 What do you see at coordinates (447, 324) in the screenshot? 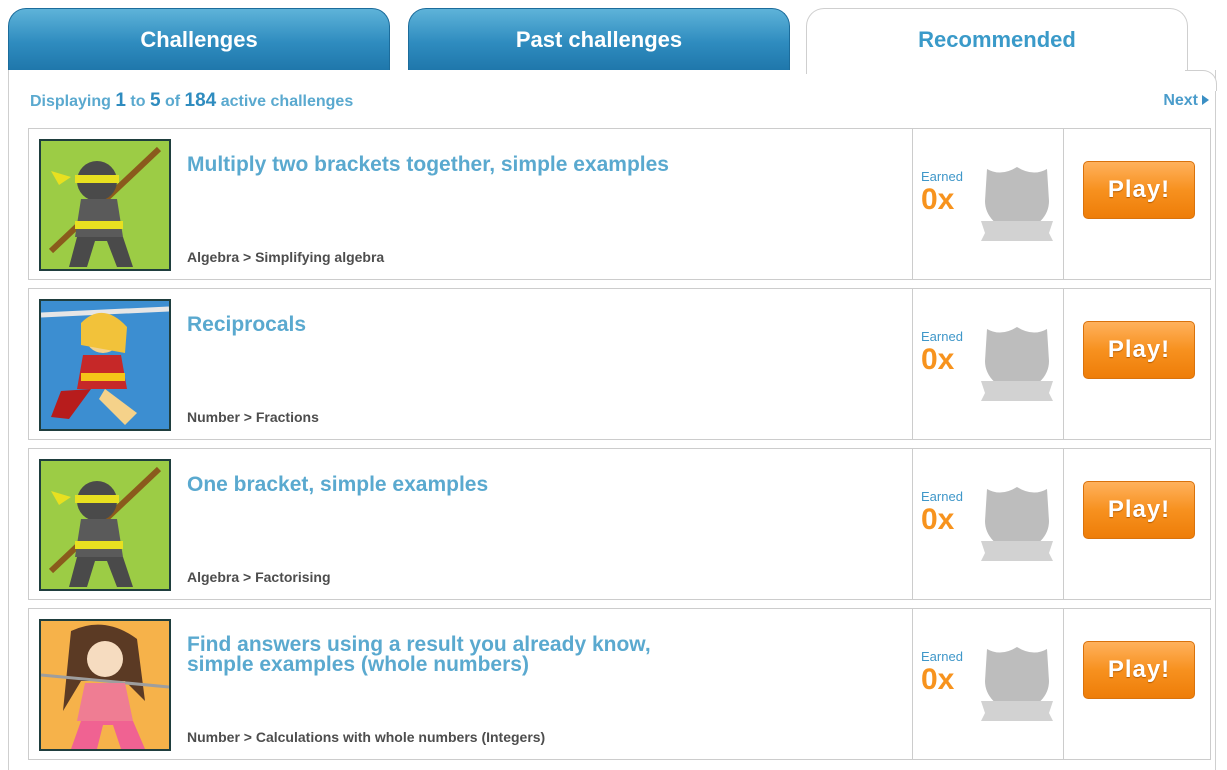
I see `challenge-title: Reciprocals` at bounding box center [447, 324].